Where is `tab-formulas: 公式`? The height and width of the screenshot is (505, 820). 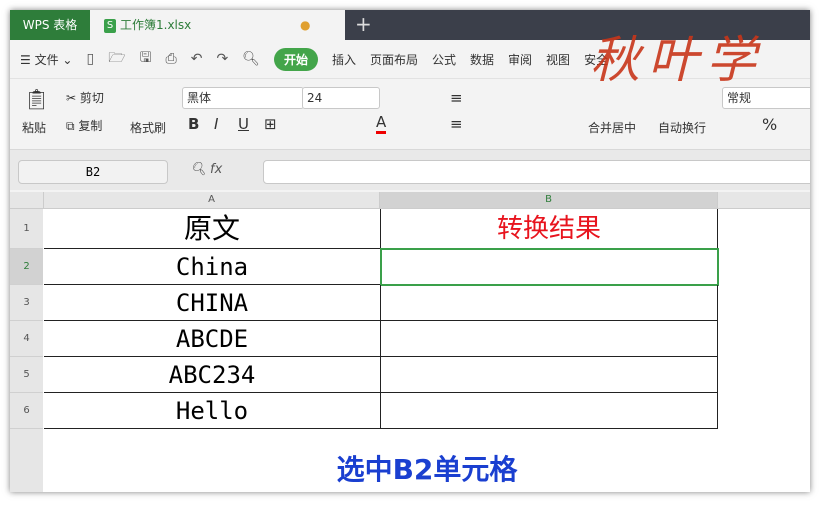
tab-formulas: 公式 is located at coordinates (444, 59).